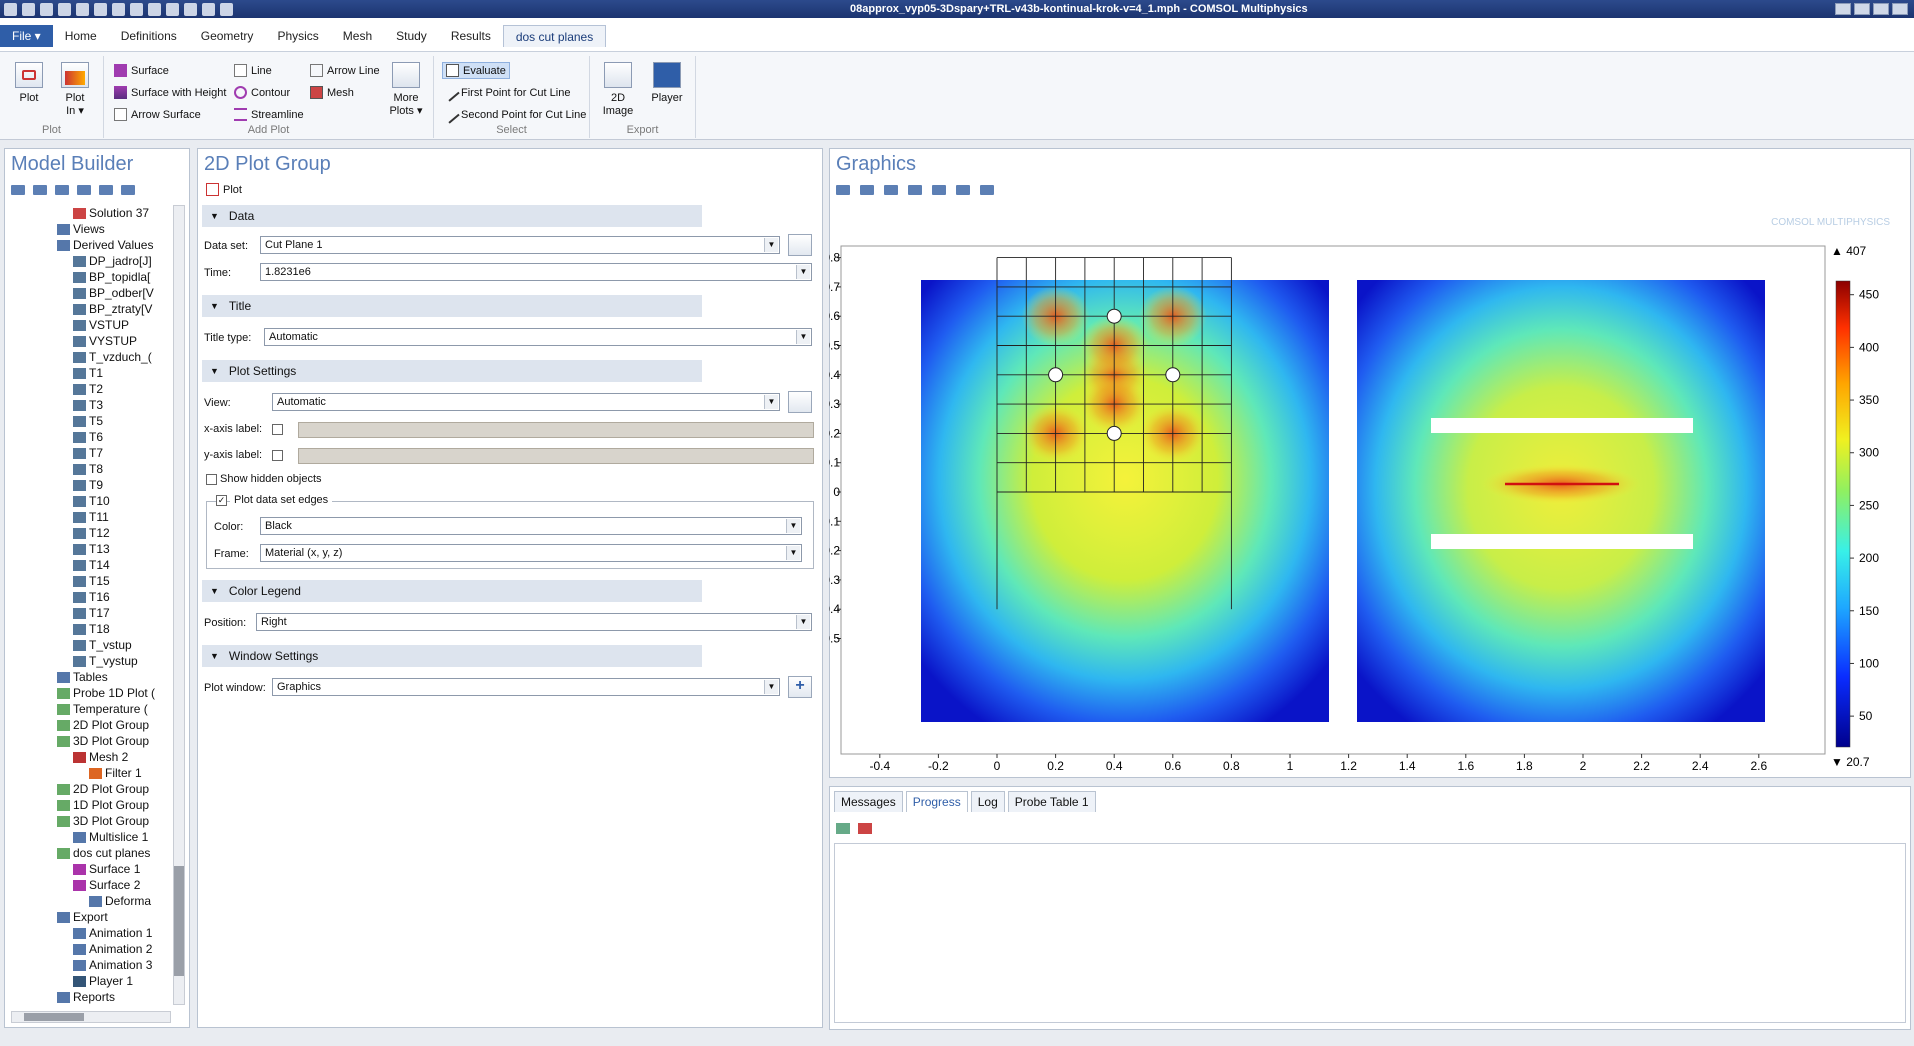  What do you see at coordinates (1051, 801) in the screenshot?
I see `tab-probe-table: Probe Table 1` at bounding box center [1051, 801].